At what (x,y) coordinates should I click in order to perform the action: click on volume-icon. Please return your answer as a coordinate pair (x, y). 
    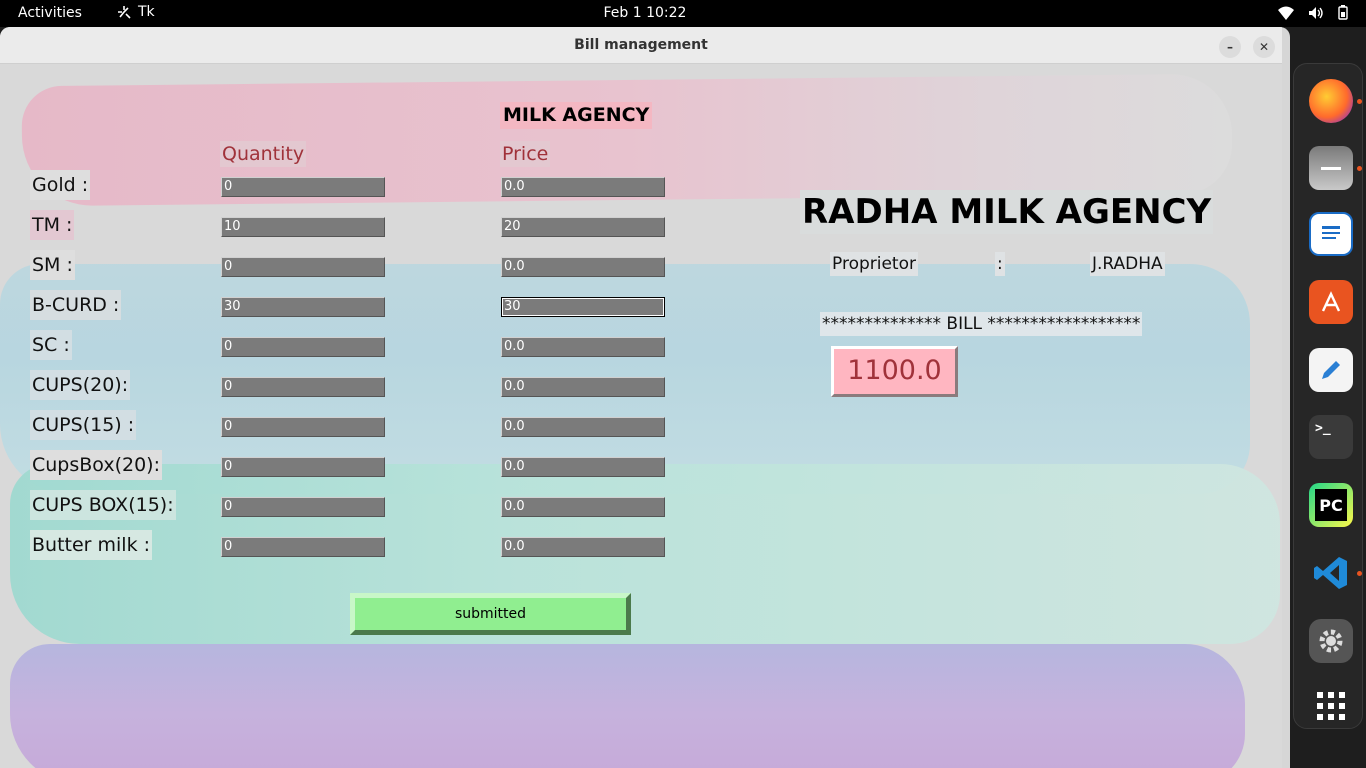
    Looking at the image, I should click on (1316, 12).